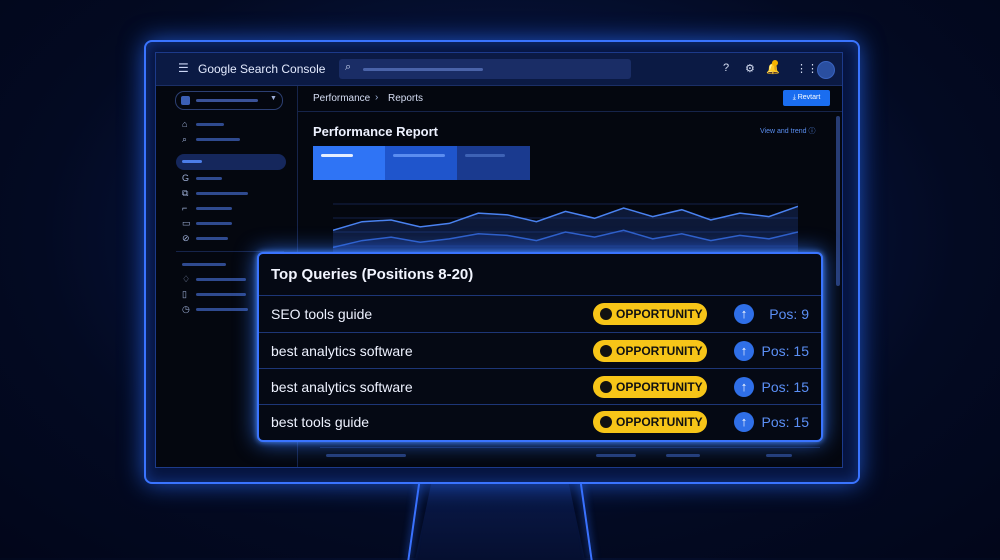 The width and height of the screenshot is (1000, 560). What do you see at coordinates (185, 100) in the screenshot?
I see `property-icon` at bounding box center [185, 100].